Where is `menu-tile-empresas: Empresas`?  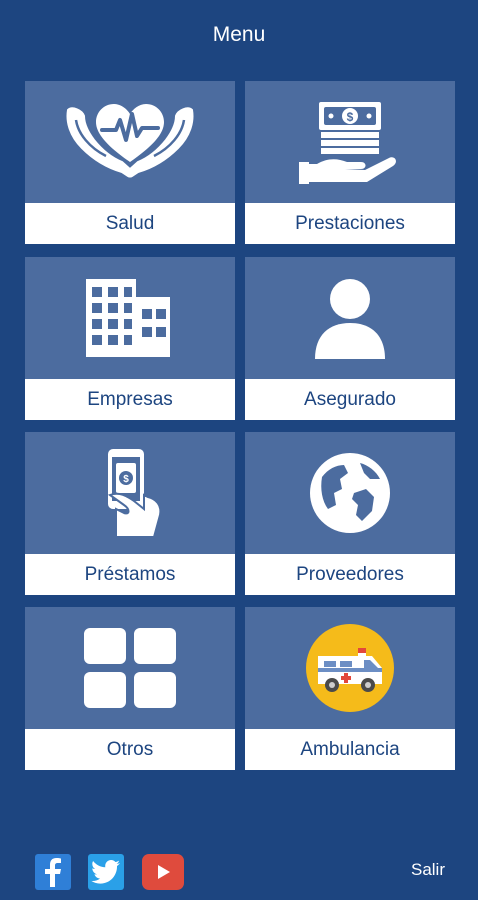 menu-tile-empresas: Empresas is located at coordinates (130, 338).